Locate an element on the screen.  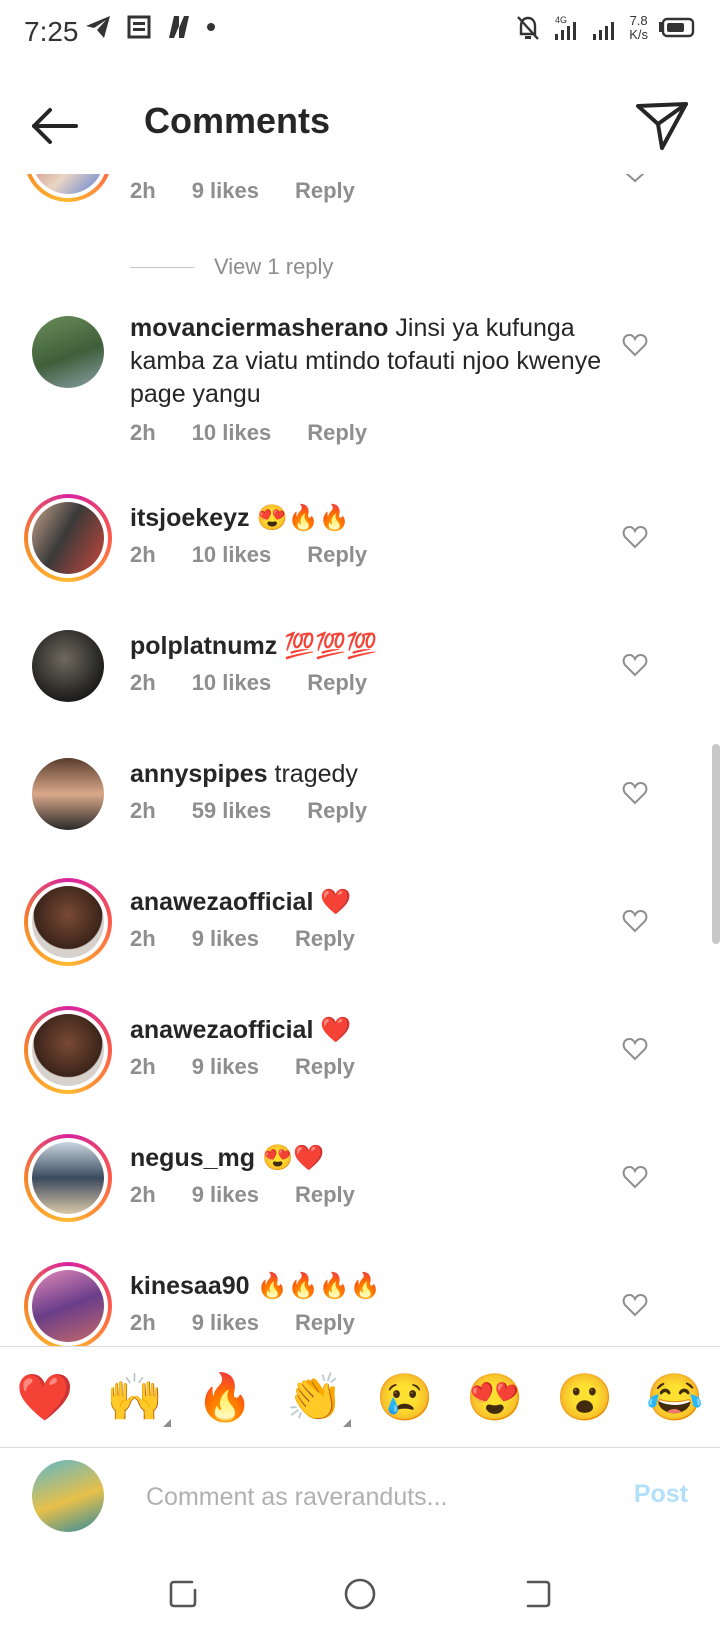
back-arrow-icon is located at coordinates (56, 126).